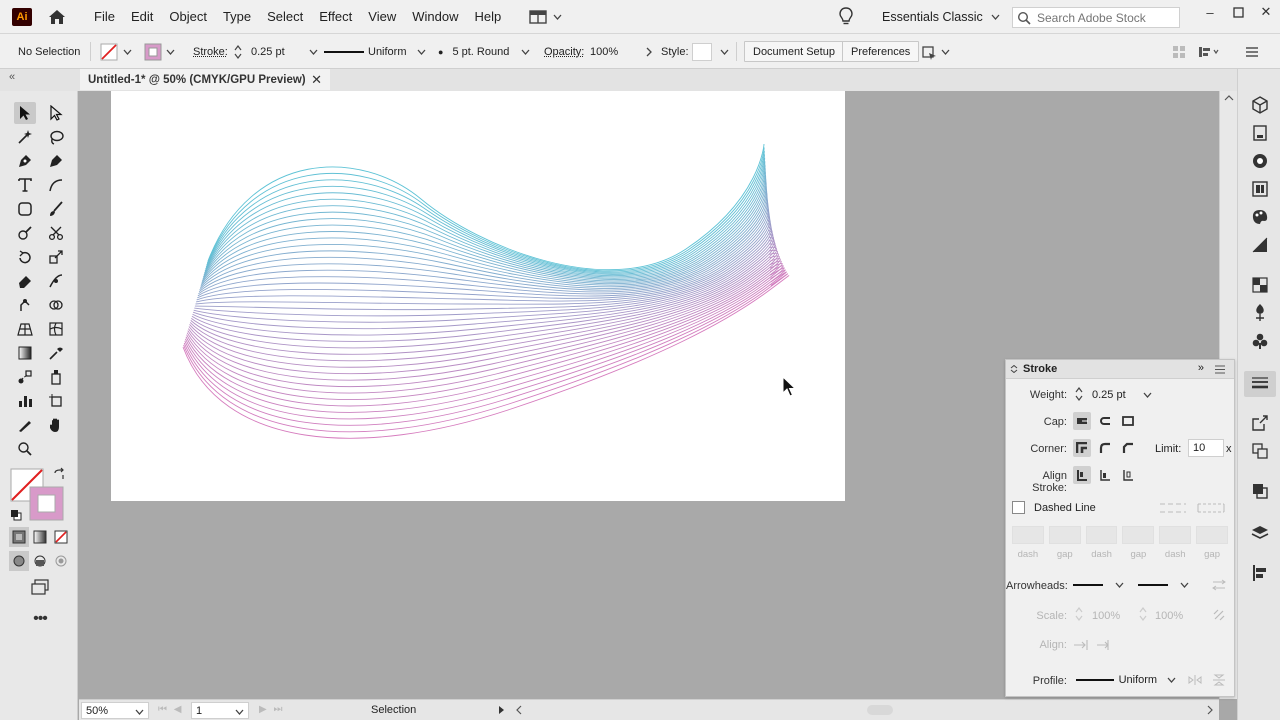  Describe the element at coordinates (794, 51) in the screenshot. I see `document-setup-button: Document Setup` at that location.